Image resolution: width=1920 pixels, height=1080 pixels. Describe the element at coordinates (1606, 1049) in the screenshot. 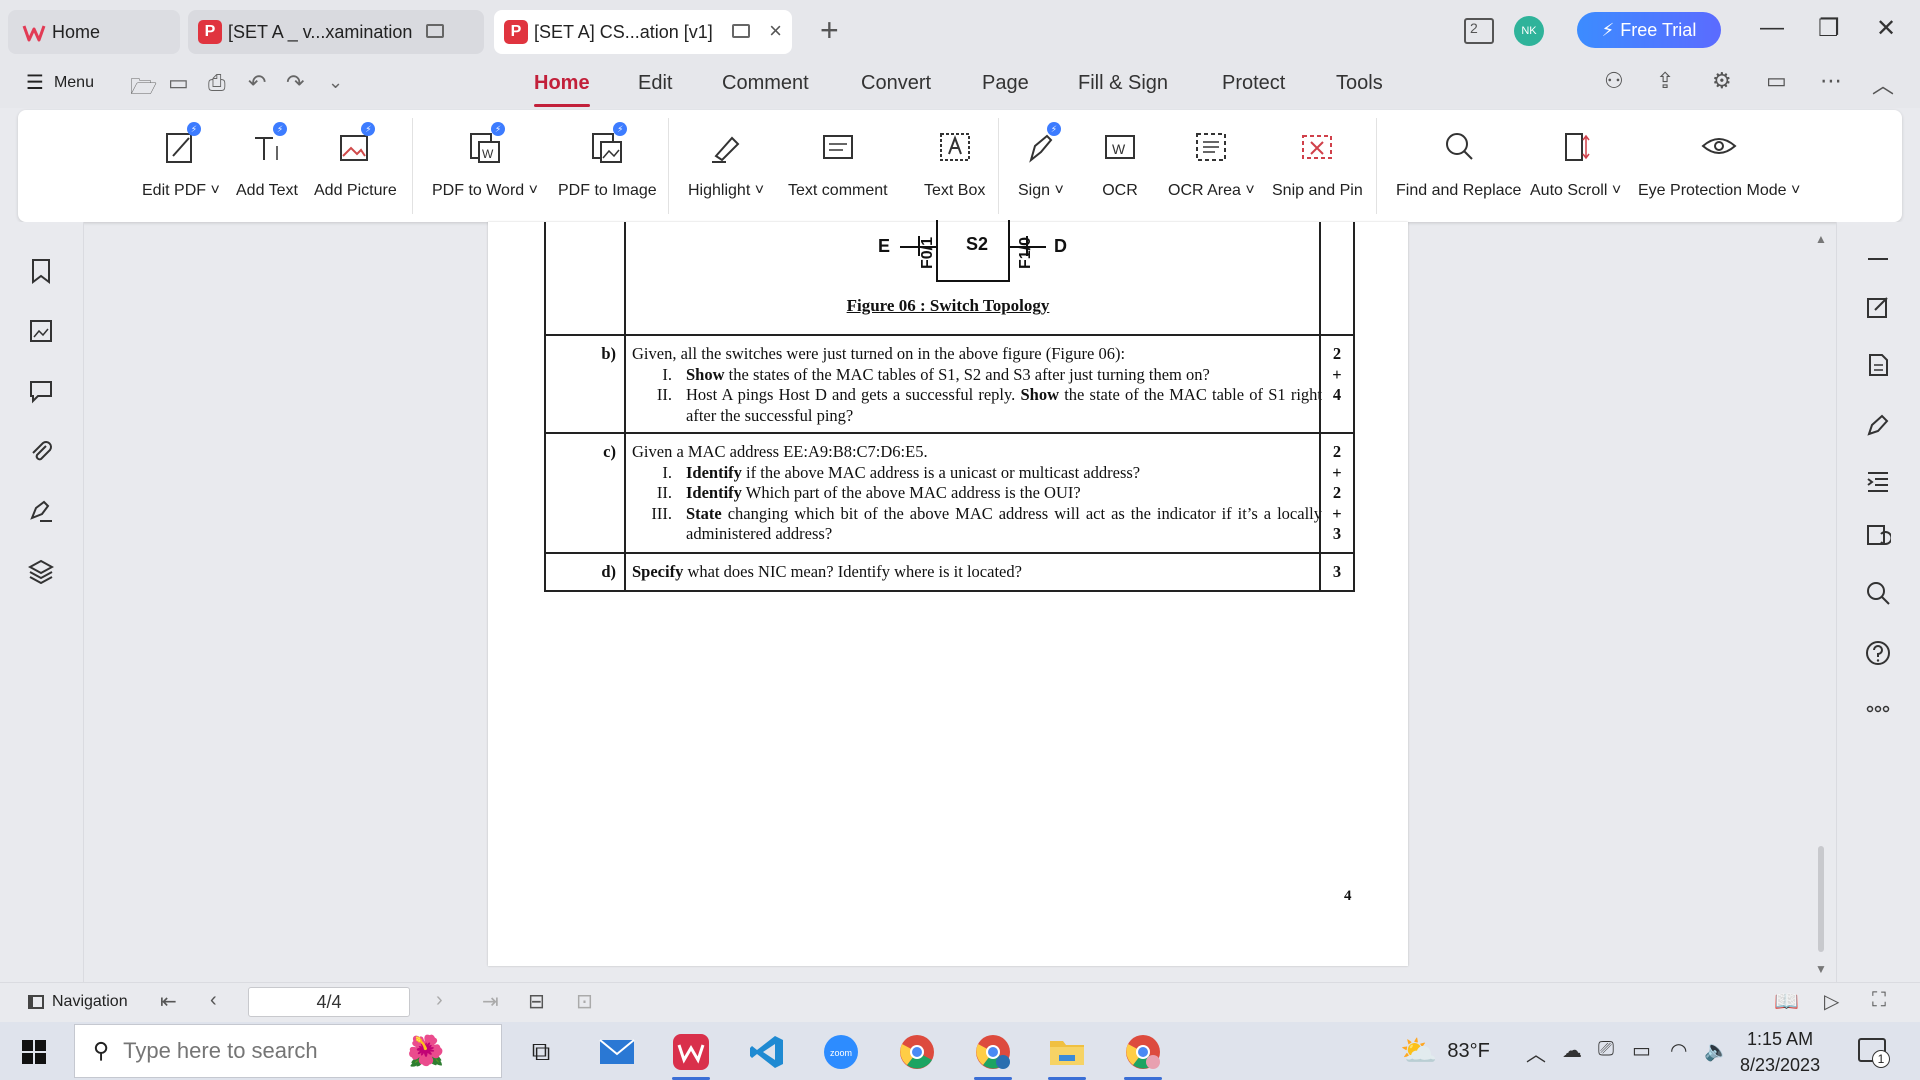

I see `meet-now-icon: ⎚` at that location.